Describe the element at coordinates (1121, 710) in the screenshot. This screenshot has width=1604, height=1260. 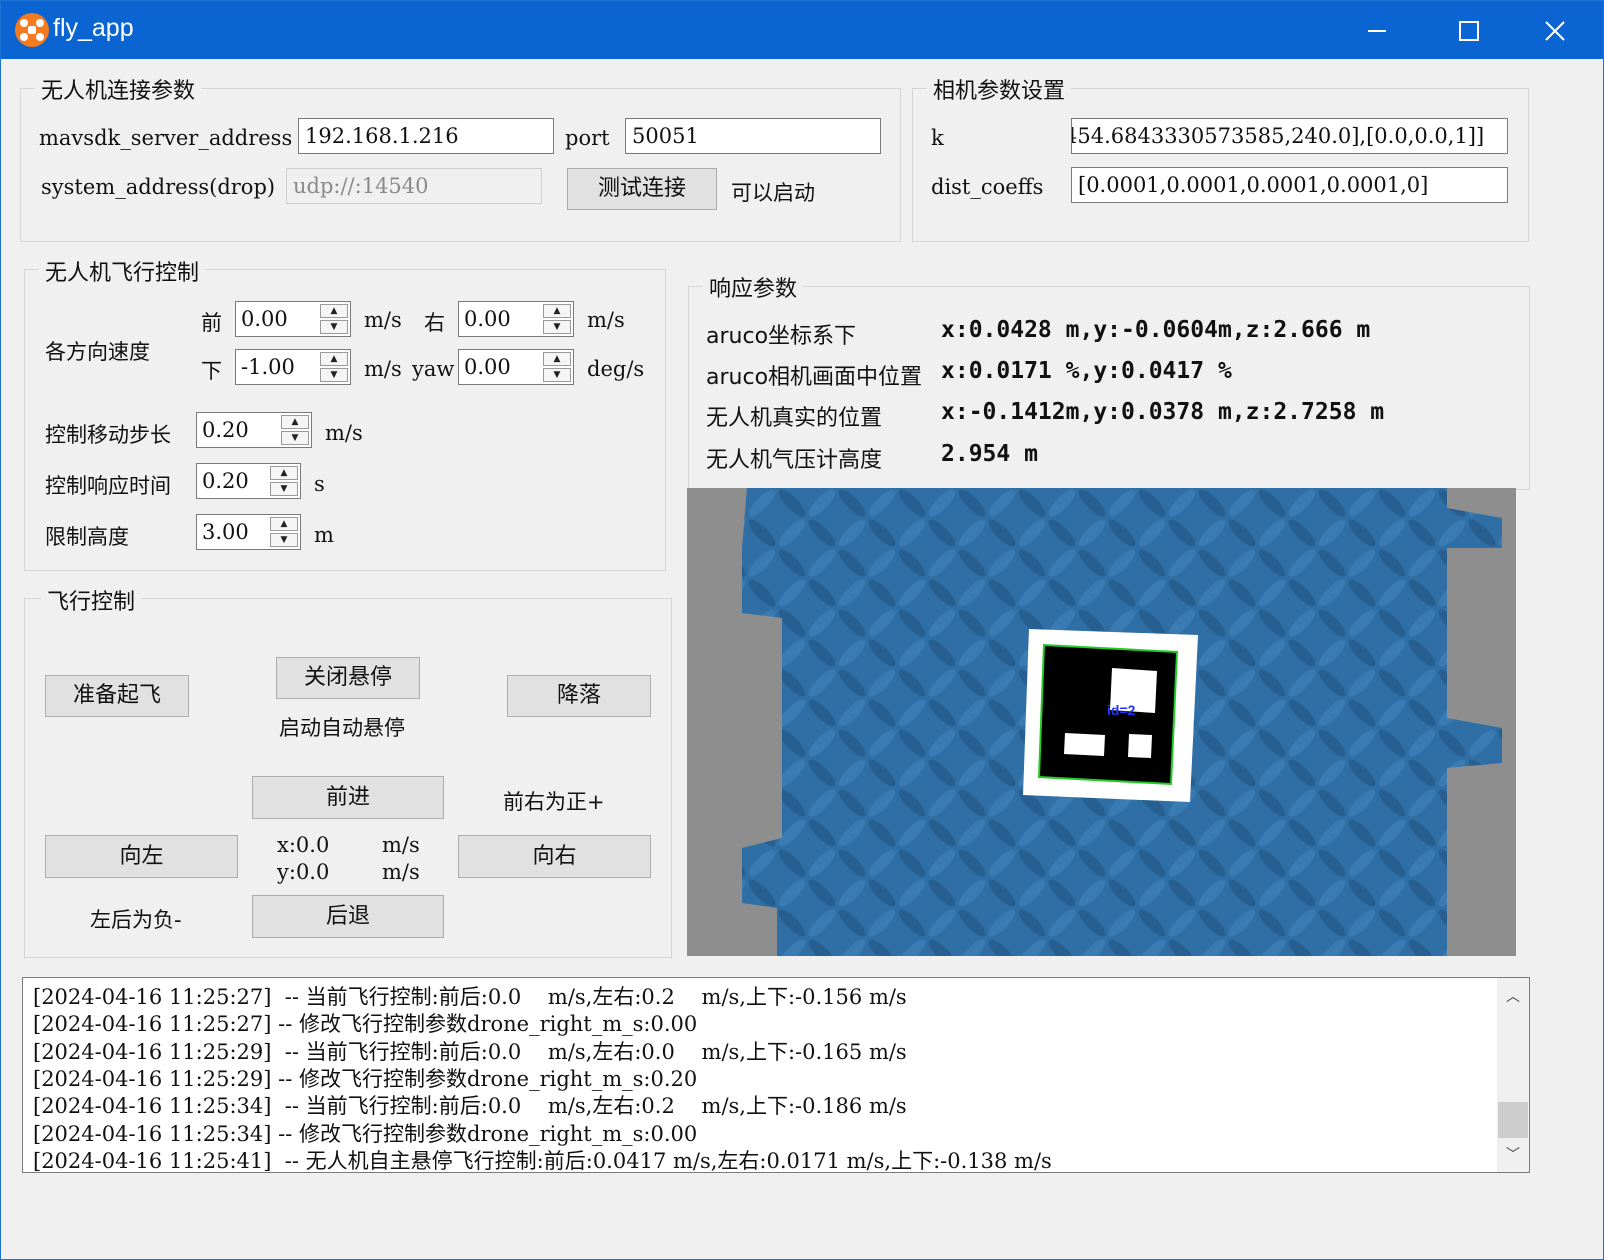
I see `marker-id-label: id=2` at that location.